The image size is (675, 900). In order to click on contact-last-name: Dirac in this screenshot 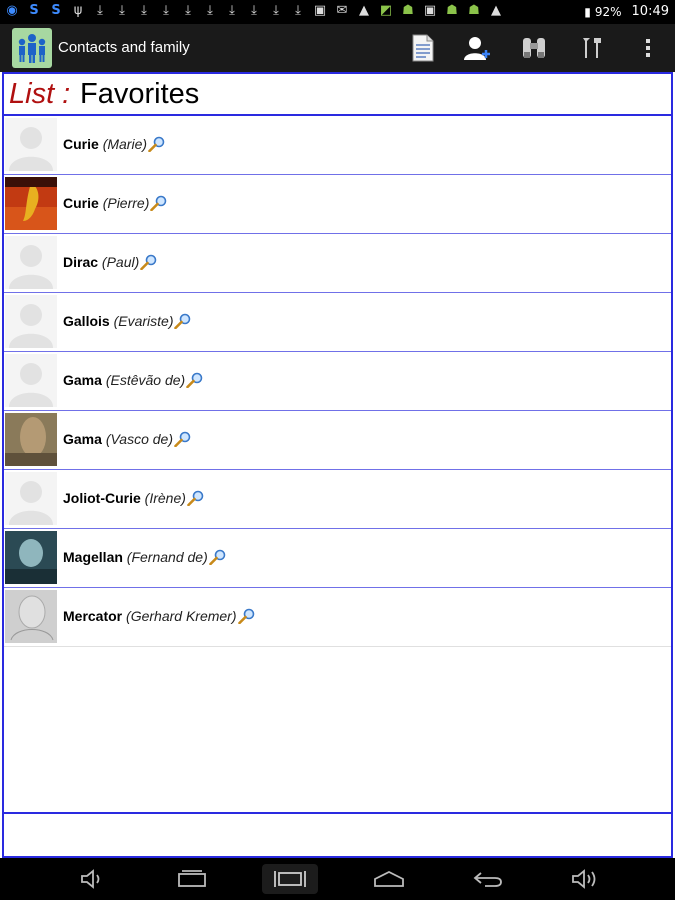, I will do `click(81, 262)`.